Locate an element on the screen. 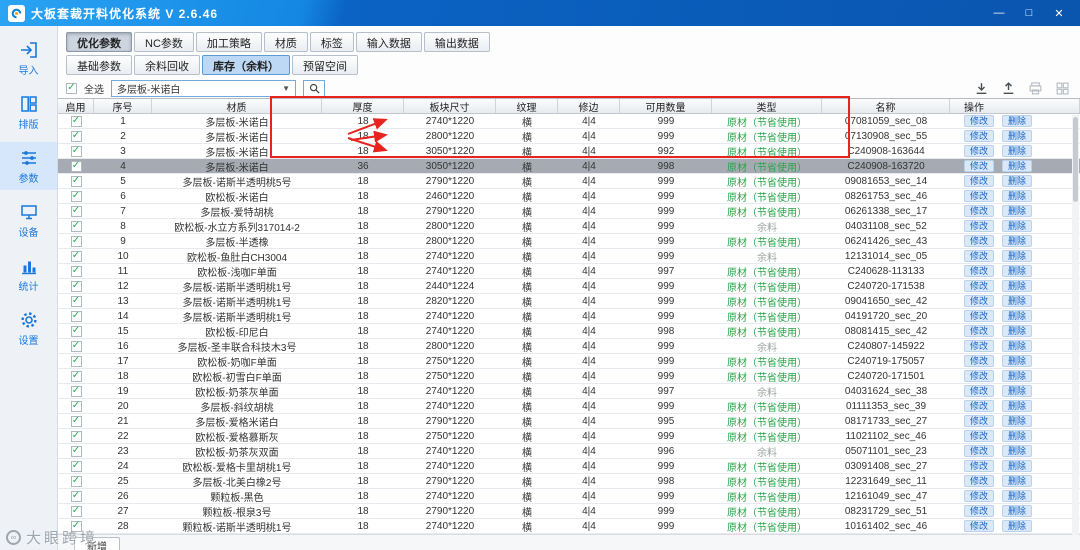 Image resolution: width=1080 pixels, height=550 pixels. vertical-scrollbar is located at coordinates (1075, 325).